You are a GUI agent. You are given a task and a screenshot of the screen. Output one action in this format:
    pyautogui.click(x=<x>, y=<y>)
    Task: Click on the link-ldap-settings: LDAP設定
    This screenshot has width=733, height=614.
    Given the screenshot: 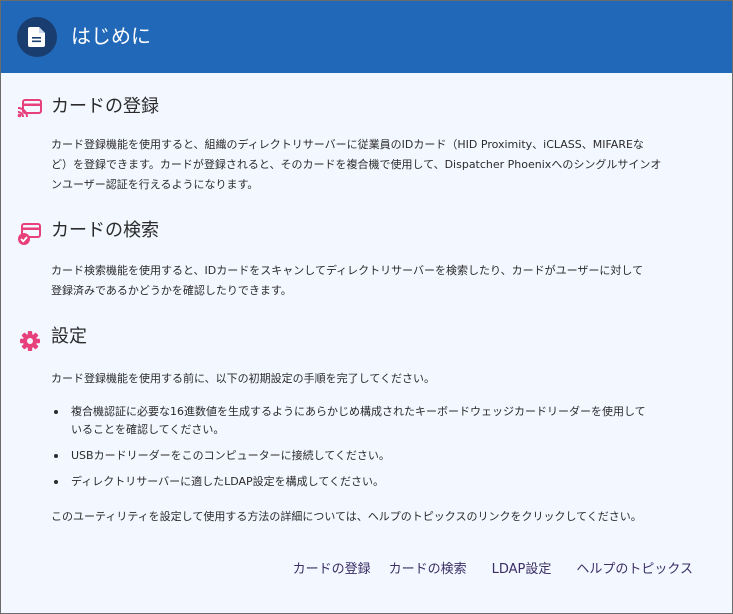 What is the action you would take?
    pyautogui.click(x=522, y=570)
    